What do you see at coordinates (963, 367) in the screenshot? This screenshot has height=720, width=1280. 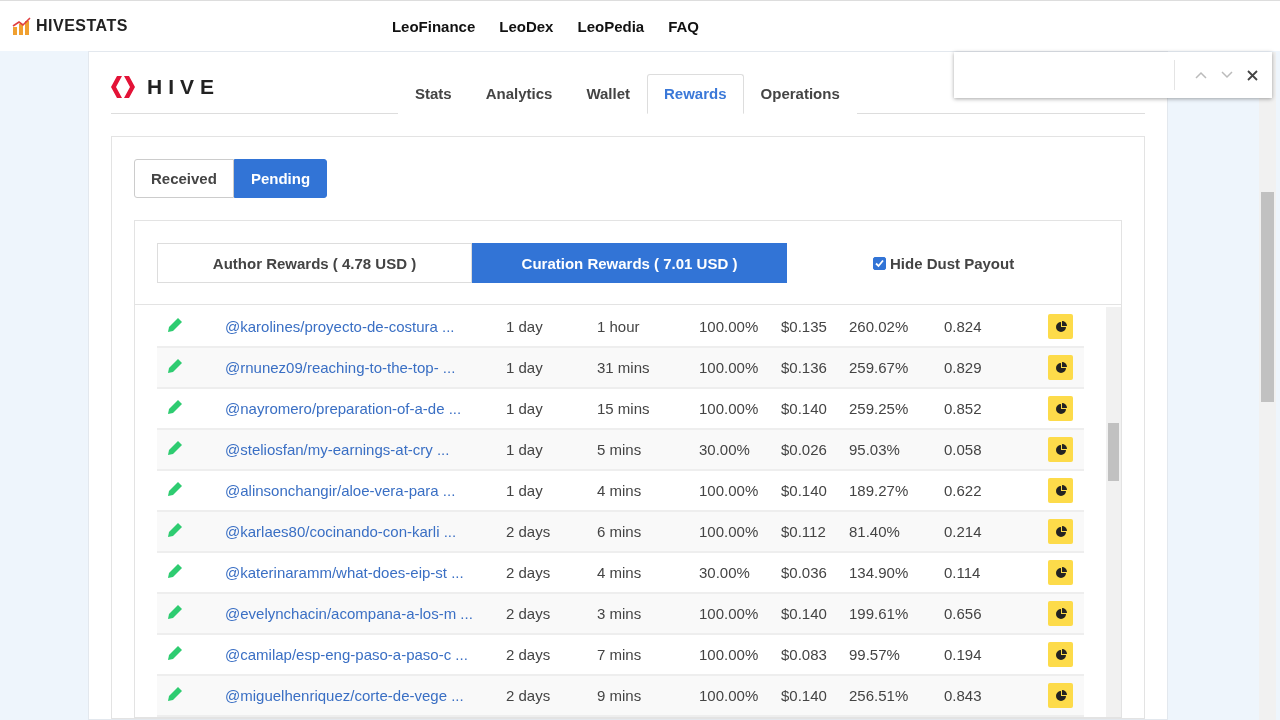 I see `table-cell-text: 0.829` at bounding box center [963, 367].